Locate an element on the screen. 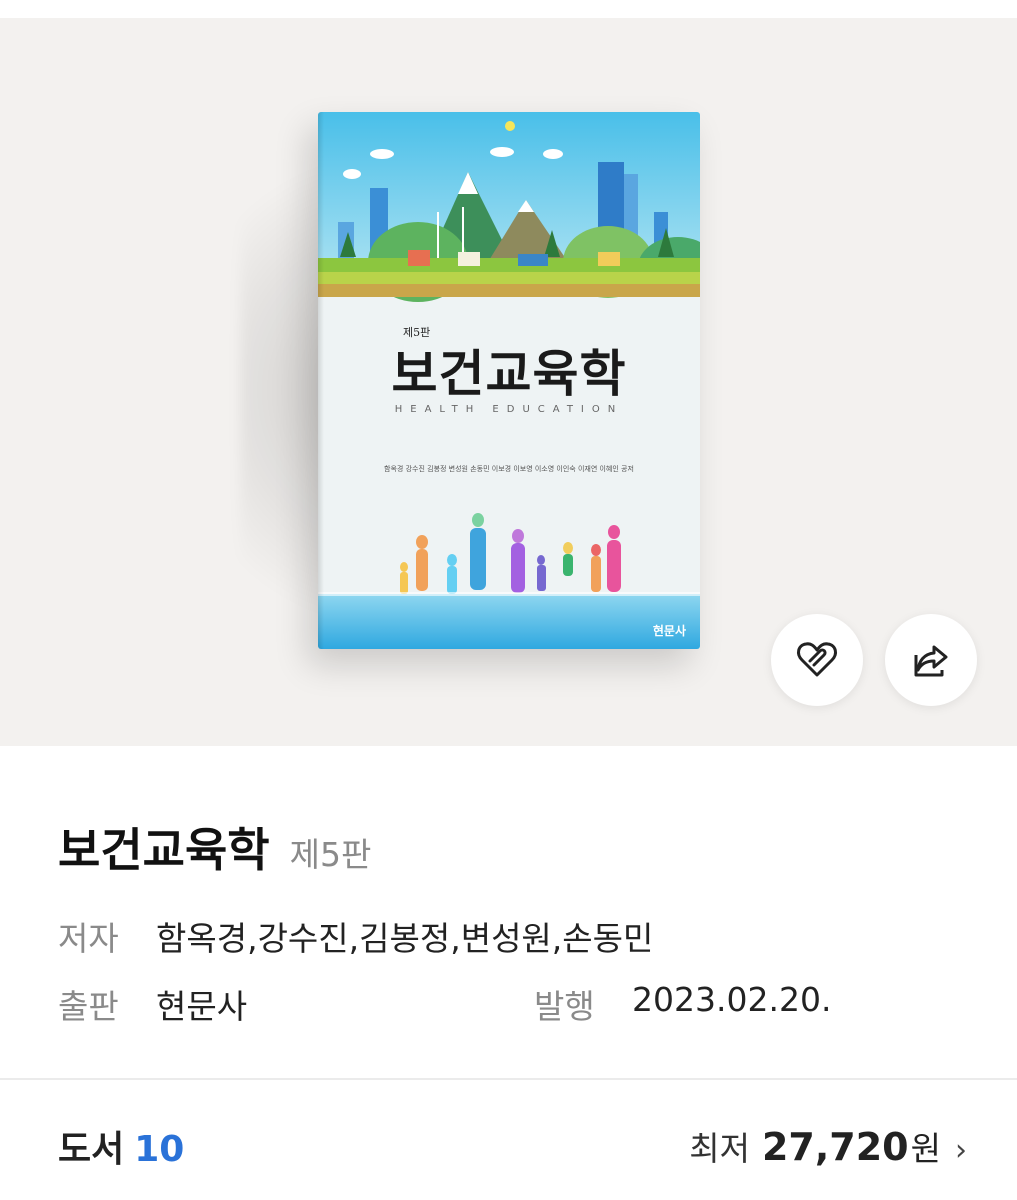 This screenshot has height=1200, width=1017. lowest-price: 27,720 is located at coordinates (835, 1147).